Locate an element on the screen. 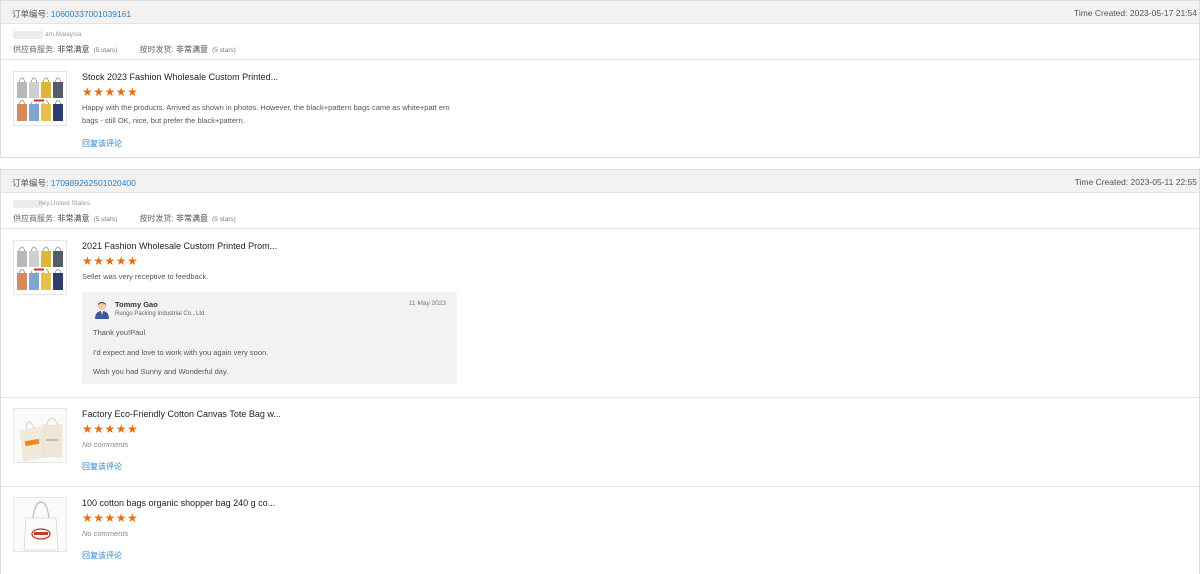  reply-line: Wish you had Sunny and Wonderful day. is located at coordinates (161, 371).